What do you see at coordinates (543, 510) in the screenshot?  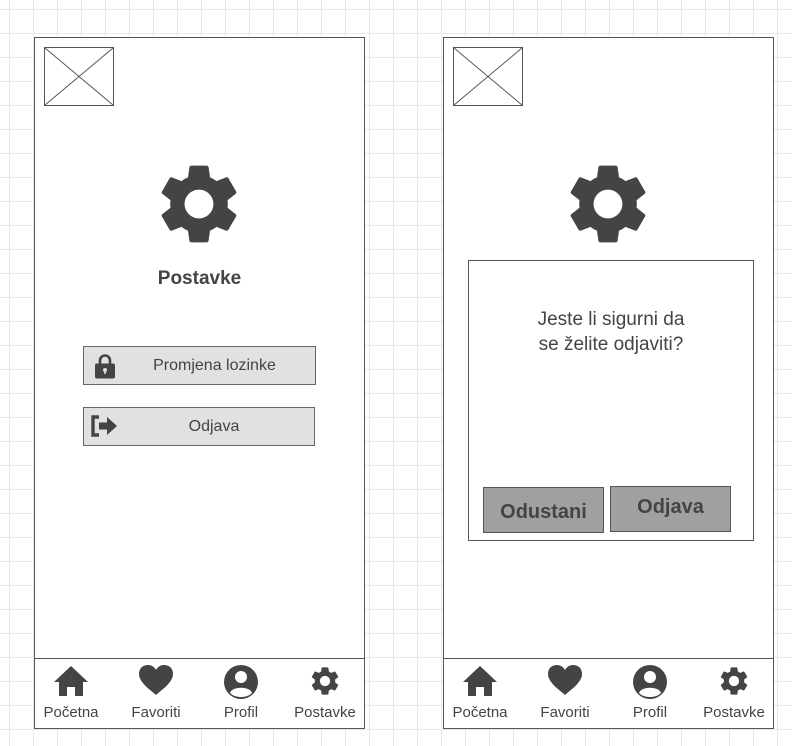 I see `cancel-button: Odustani` at bounding box center [543, 510].